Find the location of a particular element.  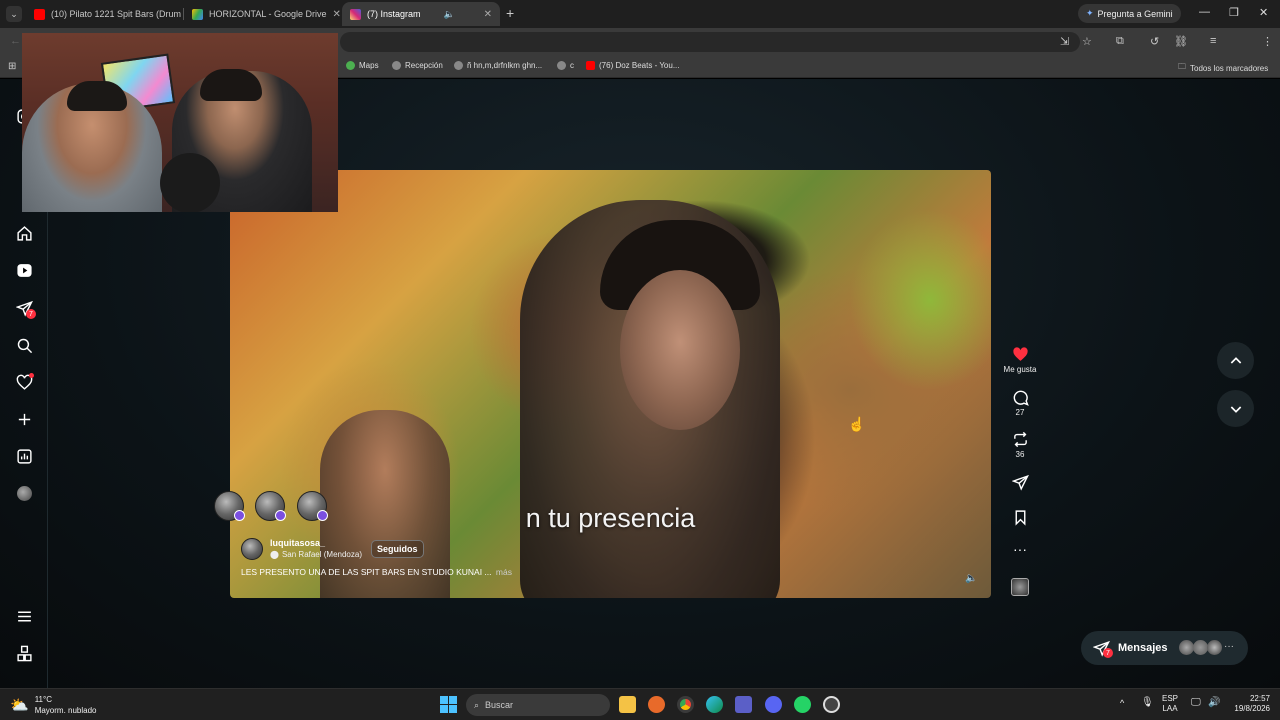

bookmark-maps: Maps is located at coordinates (362, 65).